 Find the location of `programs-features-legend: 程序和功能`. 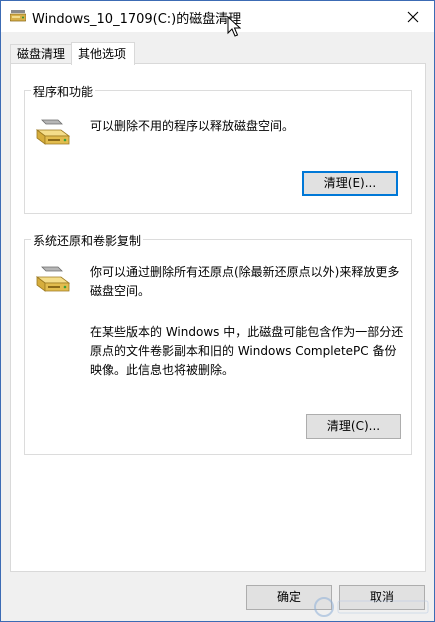

programs-features-legend: 程序和功能 is located at coordinates (63, 91).